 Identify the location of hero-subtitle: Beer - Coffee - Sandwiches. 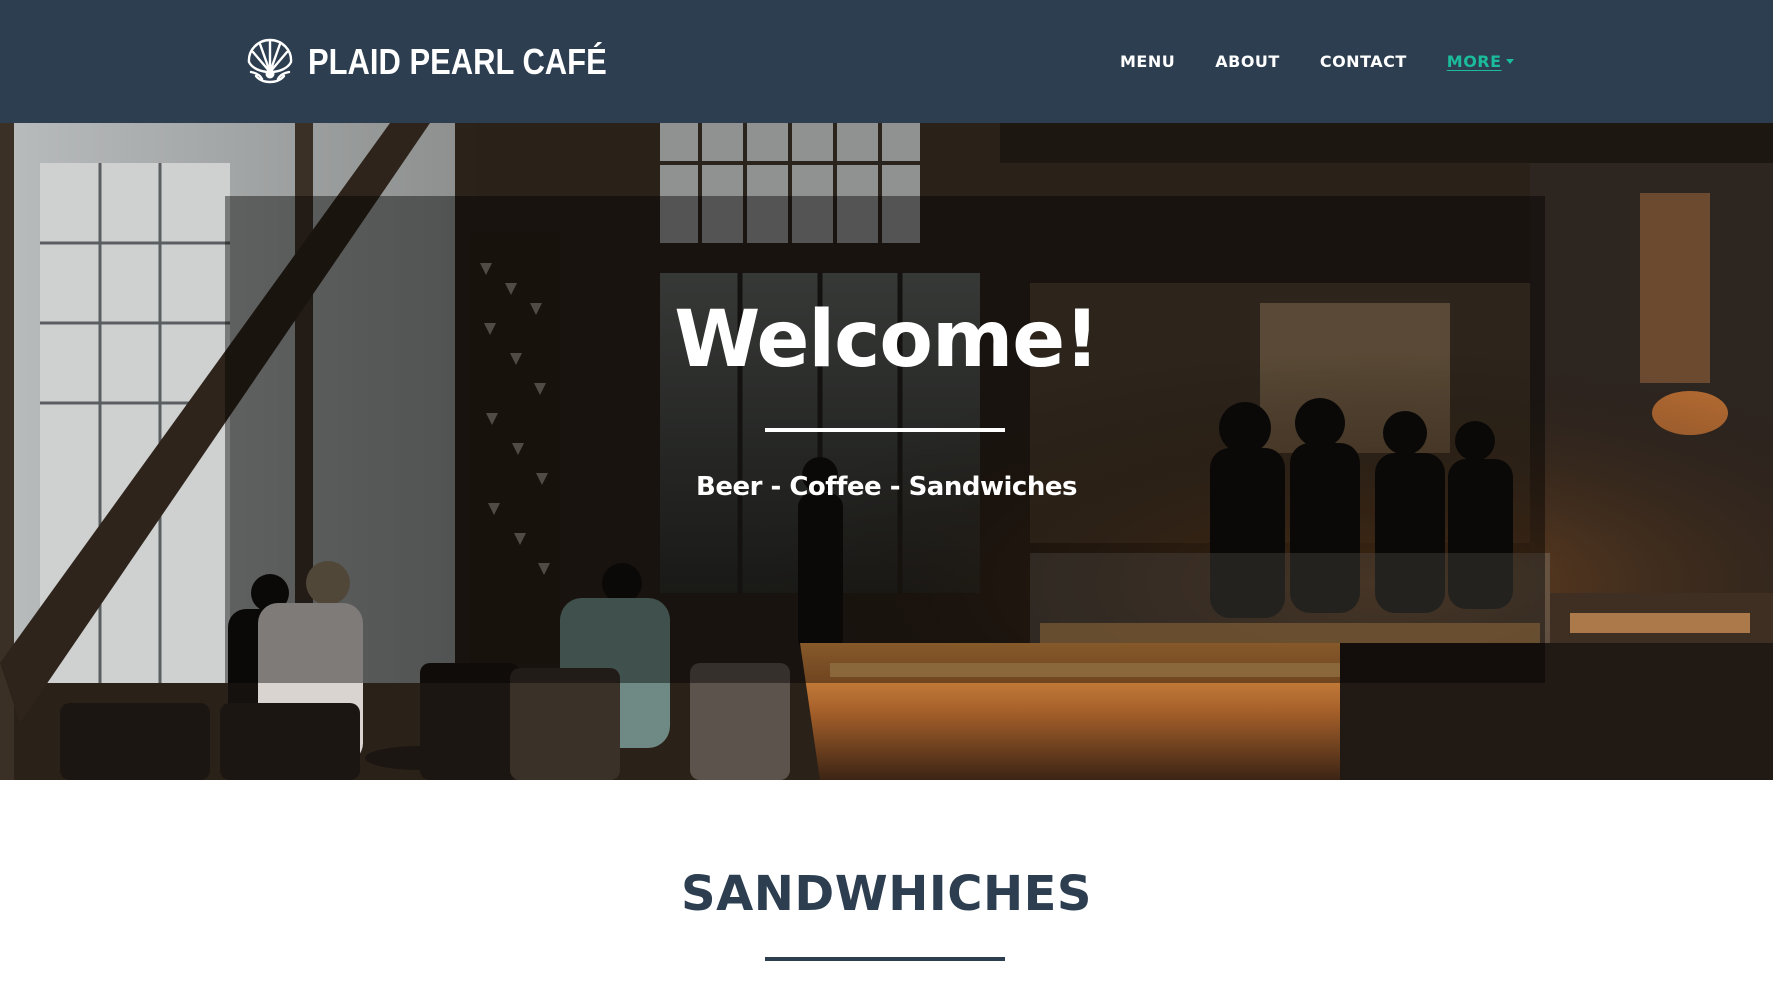
(886, 487).